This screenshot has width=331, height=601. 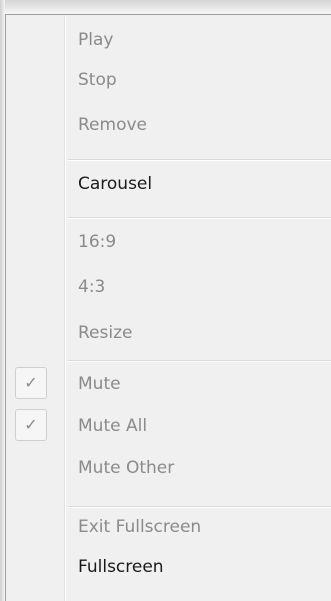 I want to click on menu-item-fullscreen: Fullscreen, so click(x=121, y=567).